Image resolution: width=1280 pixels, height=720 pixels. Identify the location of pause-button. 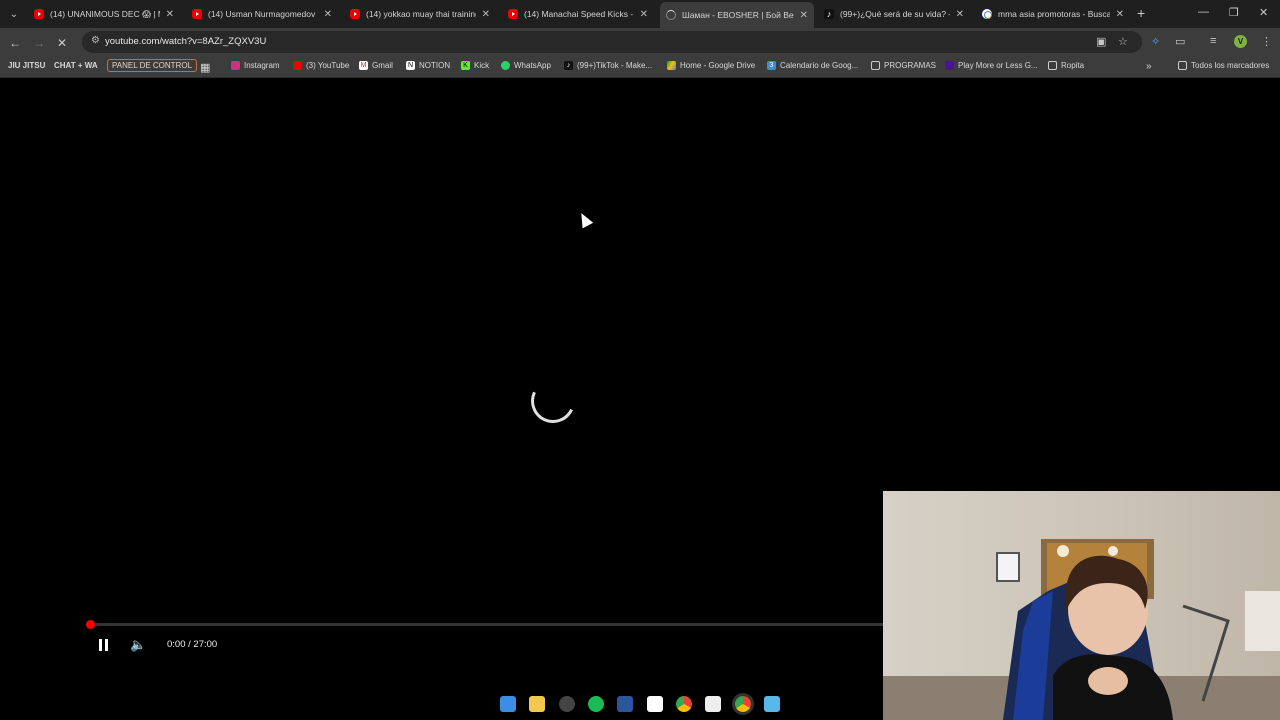
(104, 645).